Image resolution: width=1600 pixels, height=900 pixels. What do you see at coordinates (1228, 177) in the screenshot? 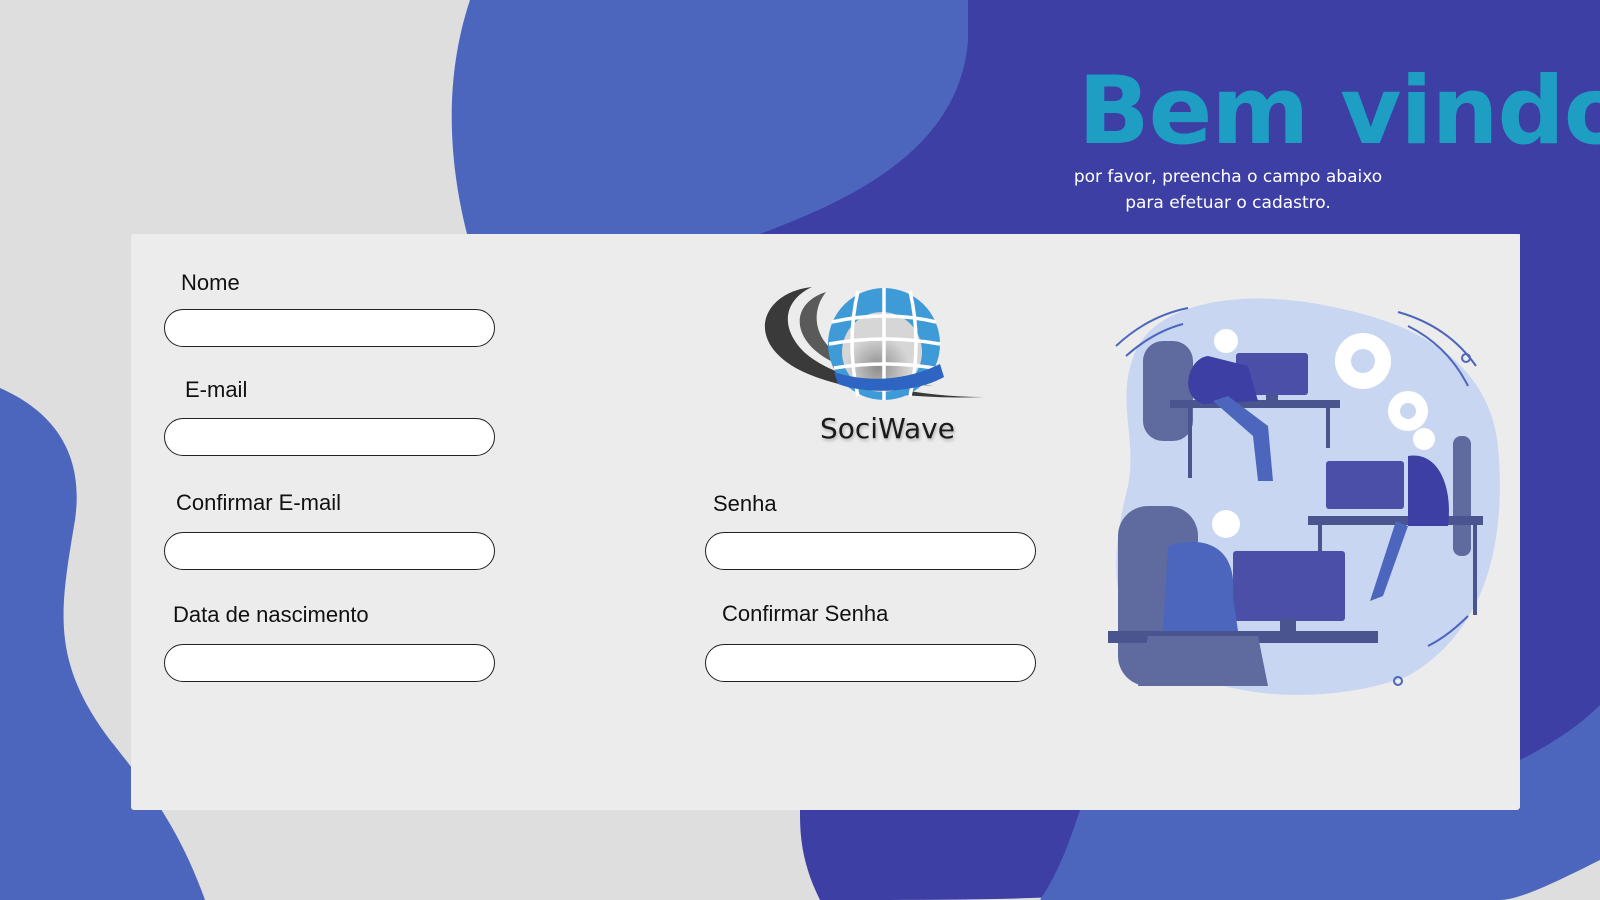
I see `welcome-subtitle-line-1: por favor, preencha o campo abaixo` at bounding box center [1228, 177].